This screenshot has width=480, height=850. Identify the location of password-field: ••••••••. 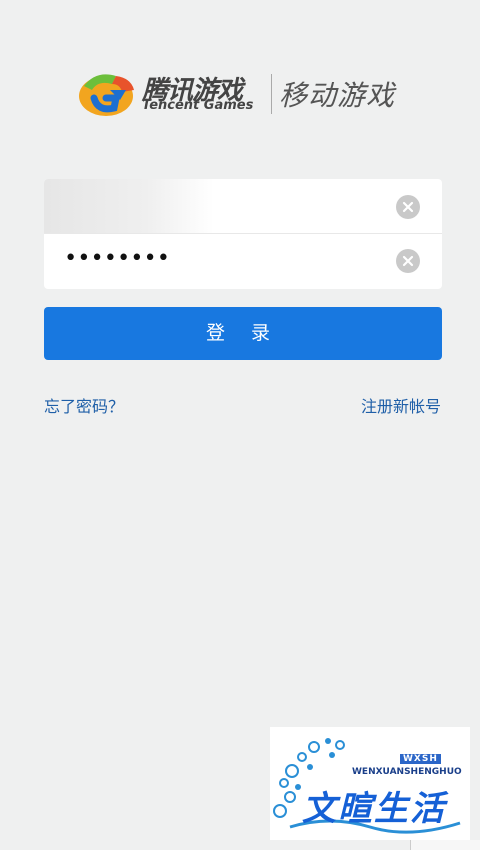
(243, 261).